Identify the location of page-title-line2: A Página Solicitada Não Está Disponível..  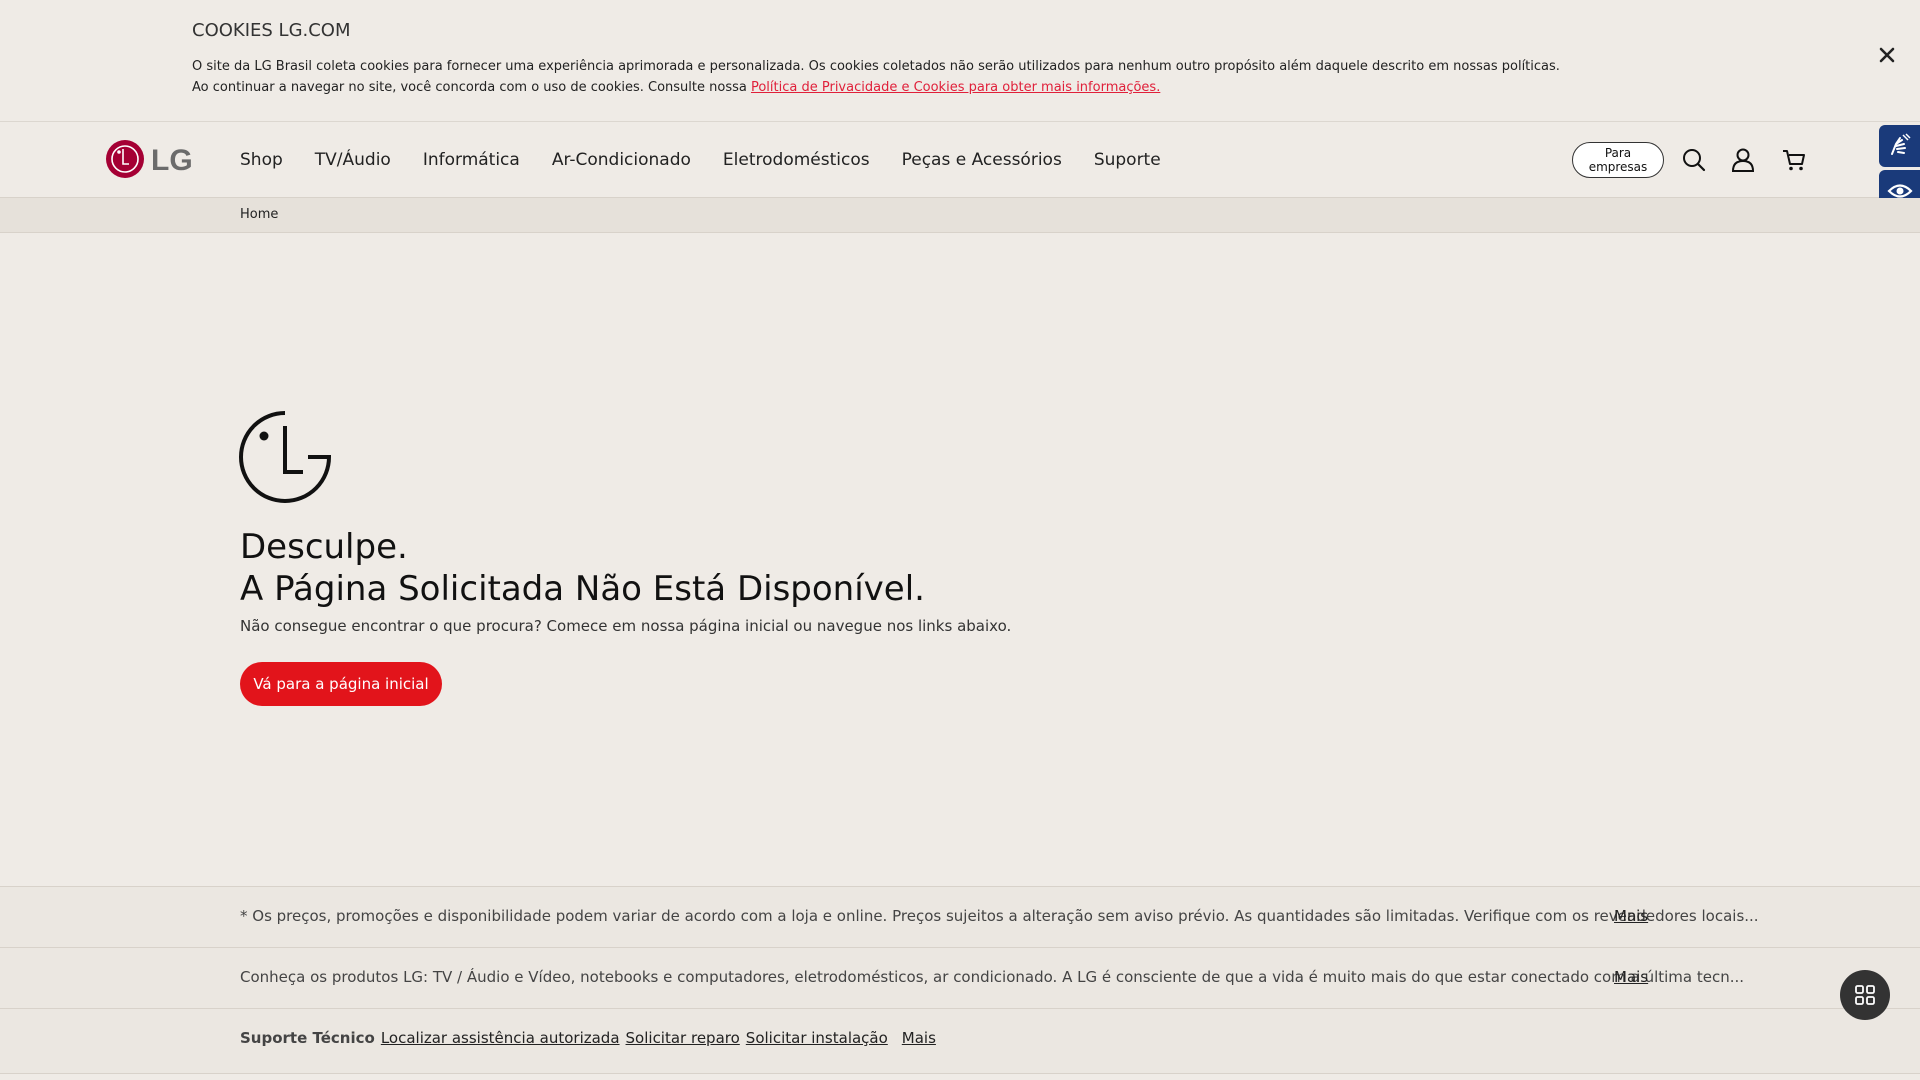
(582, 589).